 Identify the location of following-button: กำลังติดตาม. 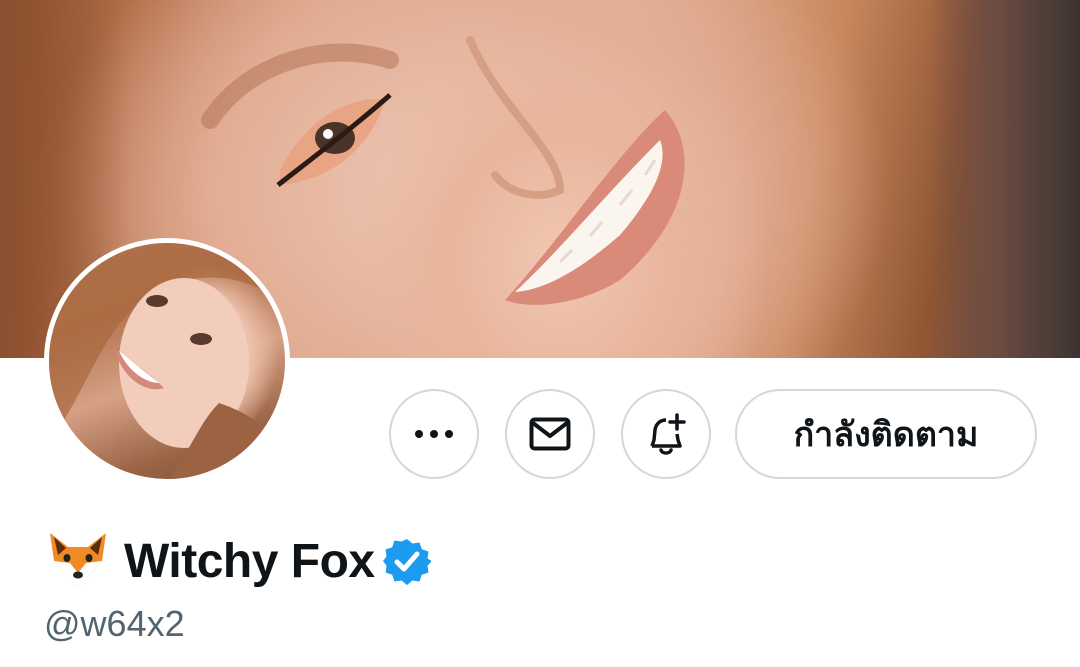
(886, 434).